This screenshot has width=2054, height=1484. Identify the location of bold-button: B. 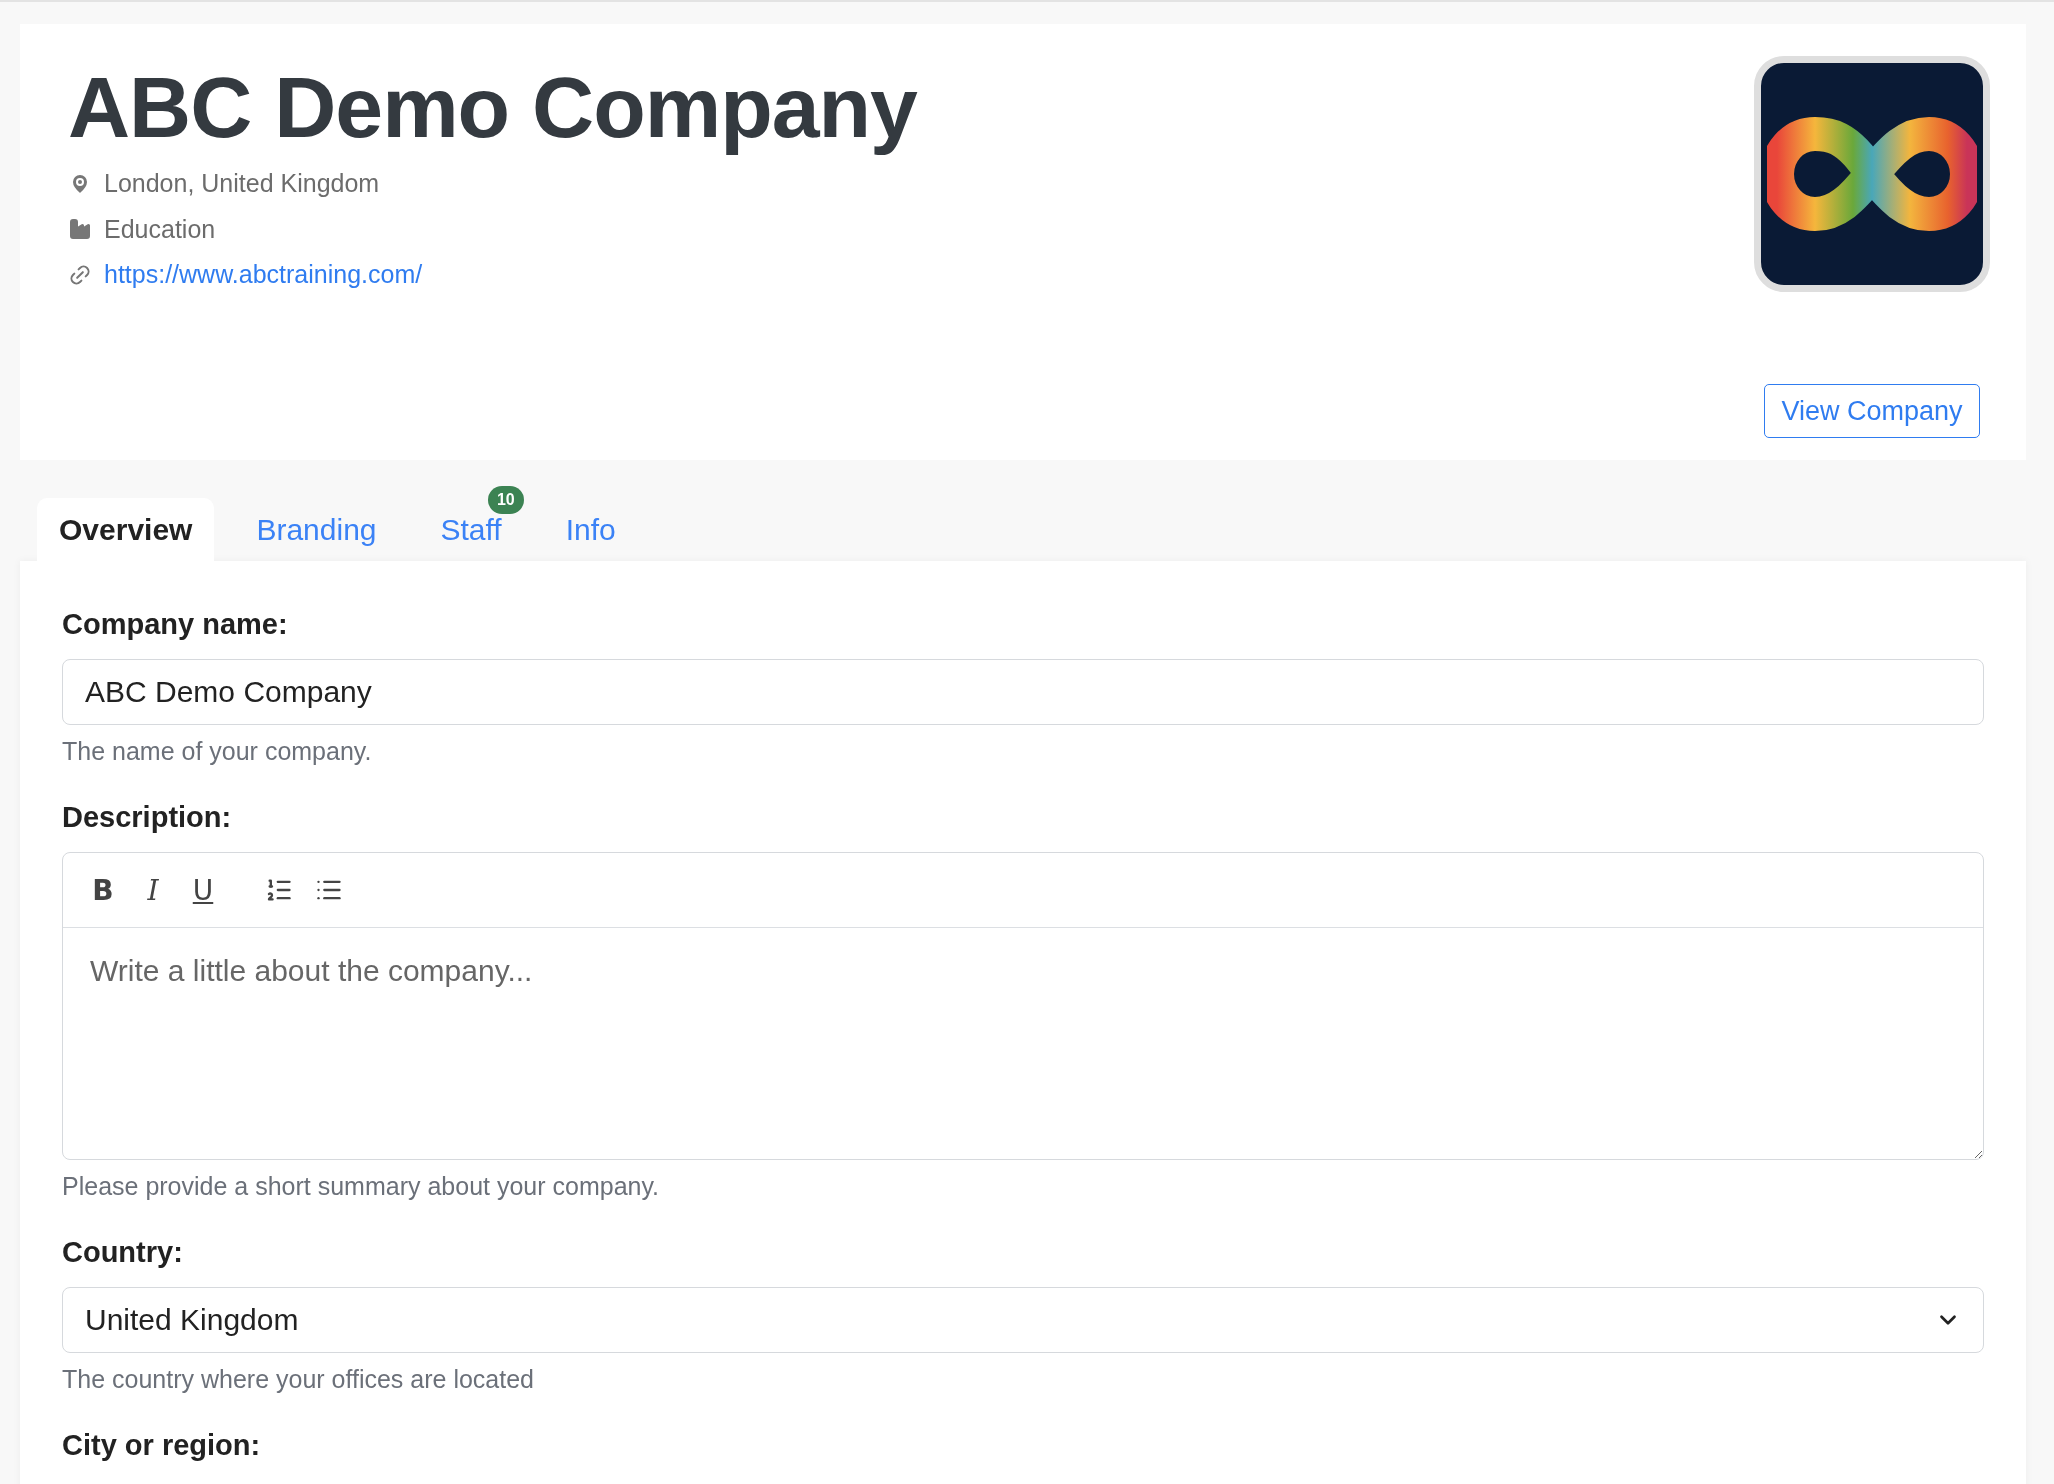
(103, 889).